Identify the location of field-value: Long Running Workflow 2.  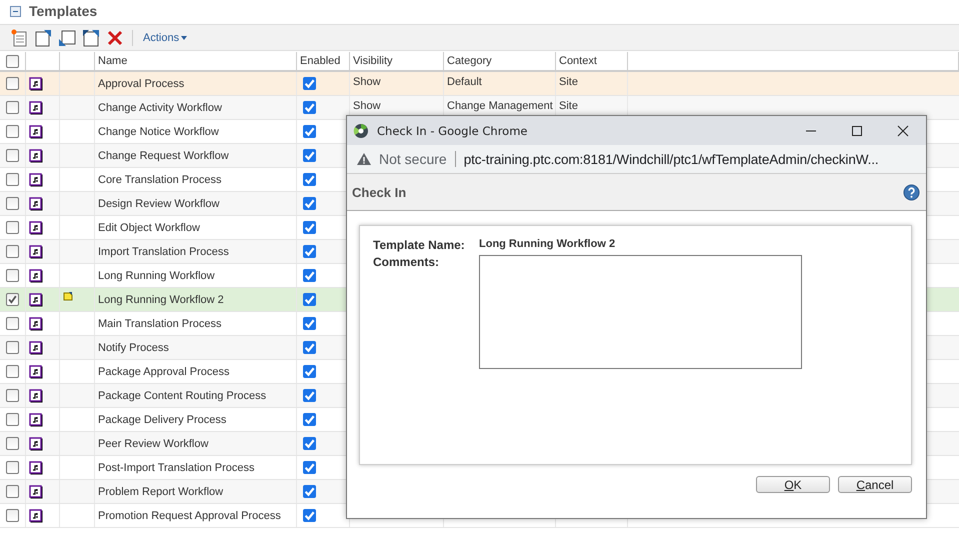
(547, 244).